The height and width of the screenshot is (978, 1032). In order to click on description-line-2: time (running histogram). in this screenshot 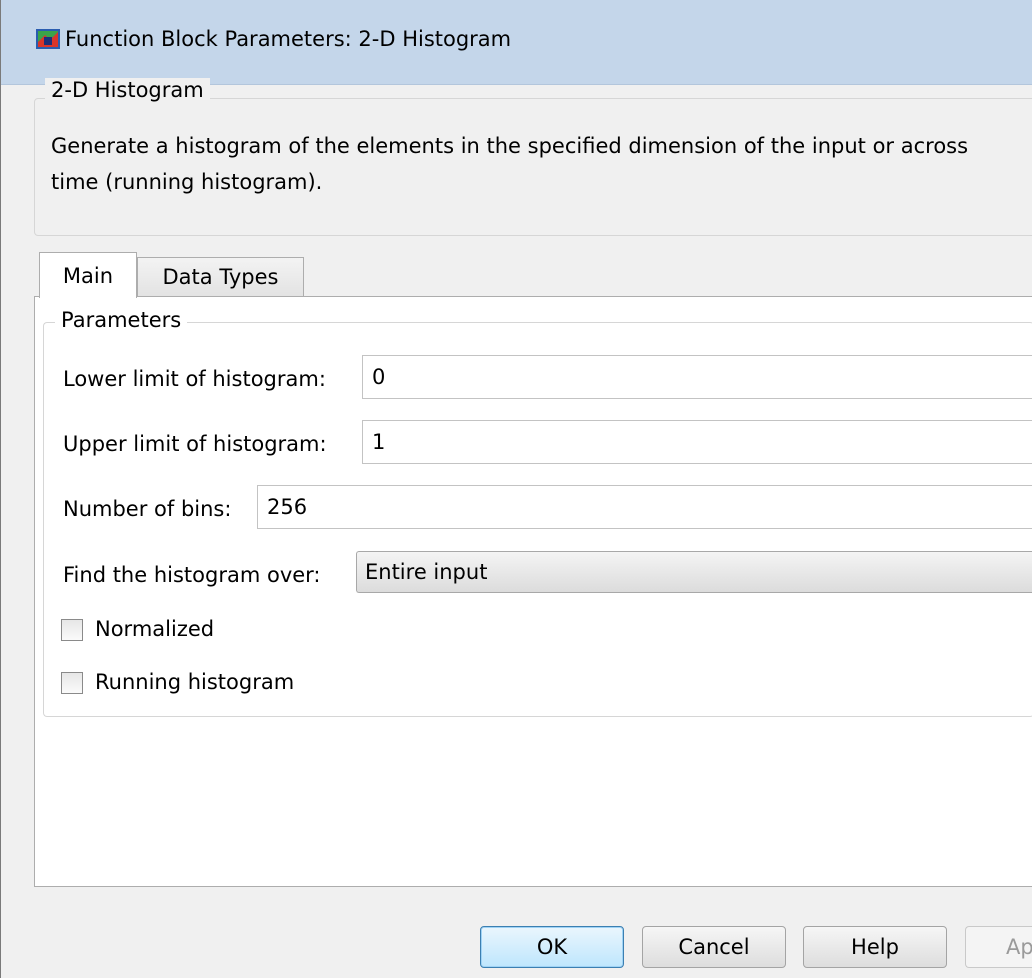, I will do `click(187, 182)`.